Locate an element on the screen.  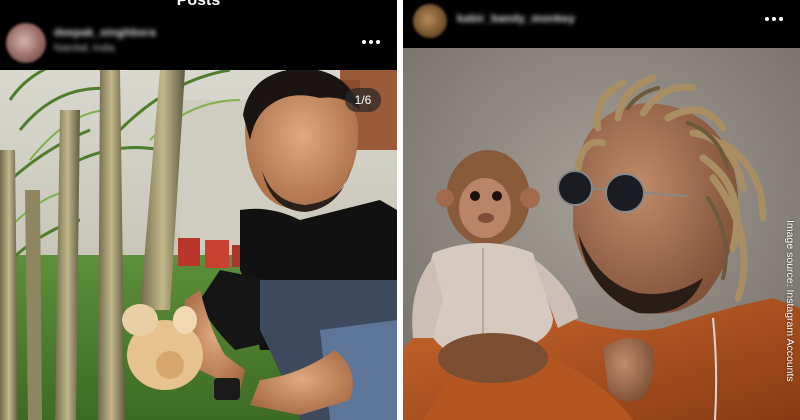
post-username: deepak_singhbora is located at coordinates (105, 33).